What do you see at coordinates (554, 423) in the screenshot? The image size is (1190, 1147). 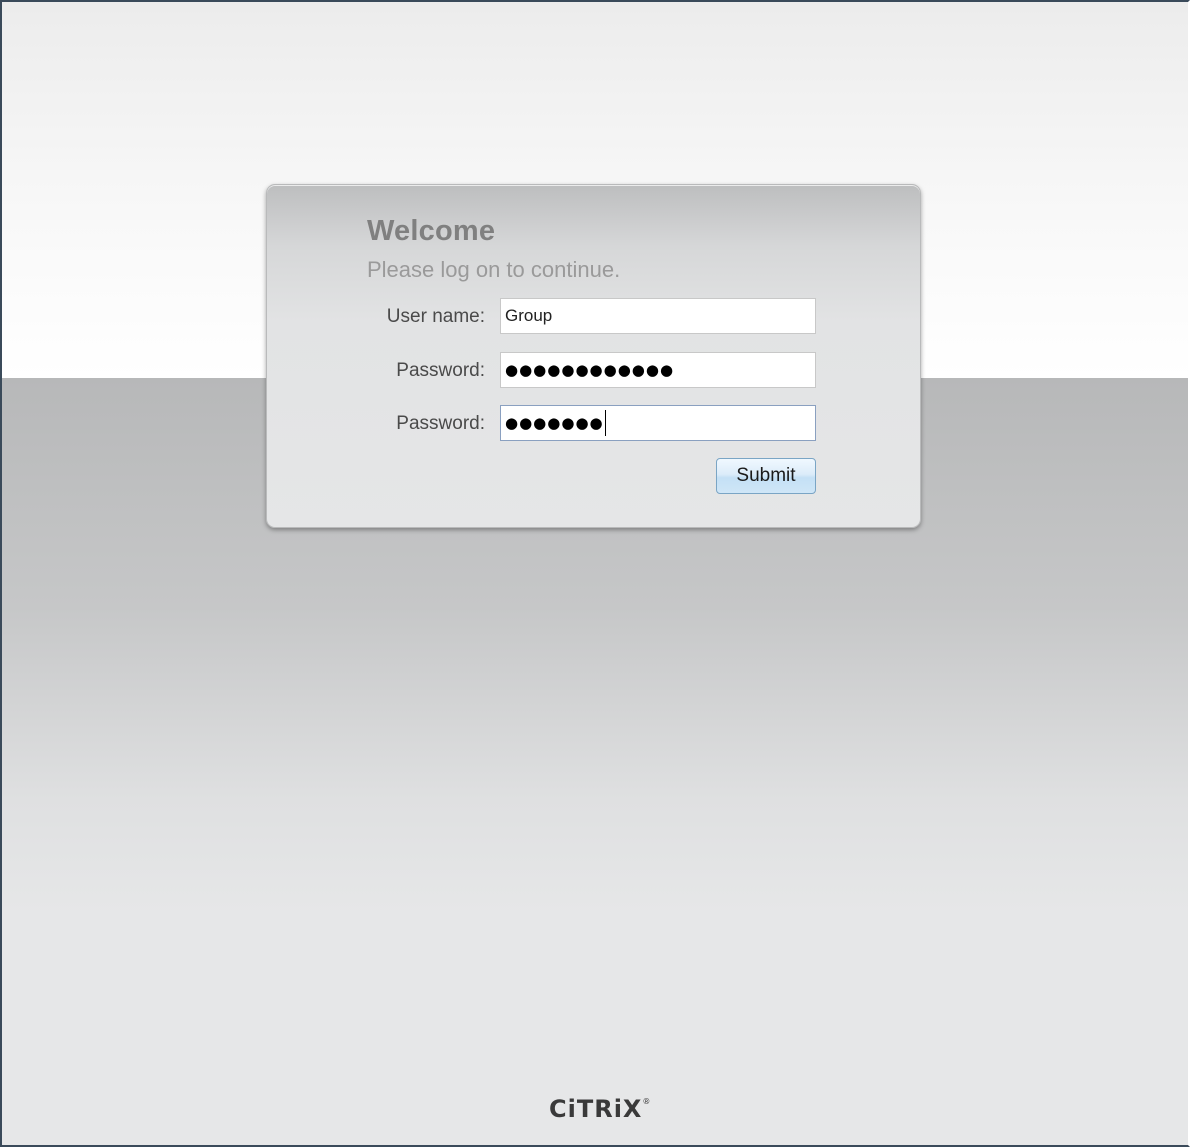 I see `password-2-masked: ●●●●●●●` at bounding box center [554, 423].